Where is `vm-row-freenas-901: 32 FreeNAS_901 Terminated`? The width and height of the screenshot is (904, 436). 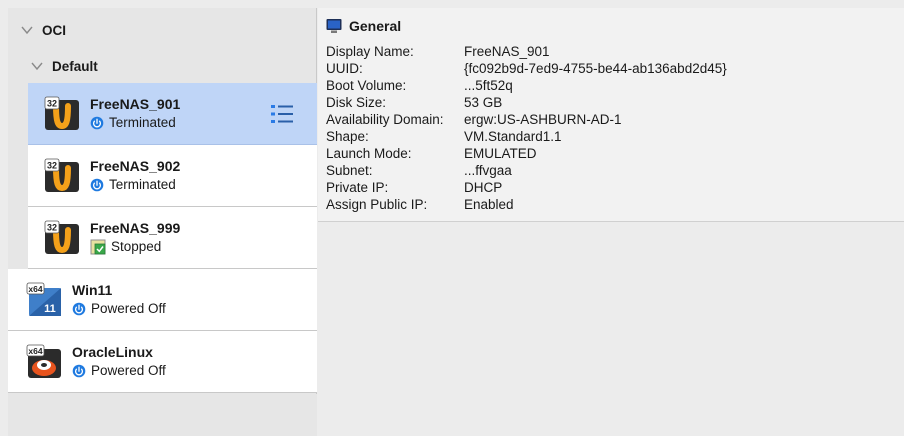 vm-row-freenas-901: 32 FreeNAS_901 Terminated is located at coordinates (172, 114).